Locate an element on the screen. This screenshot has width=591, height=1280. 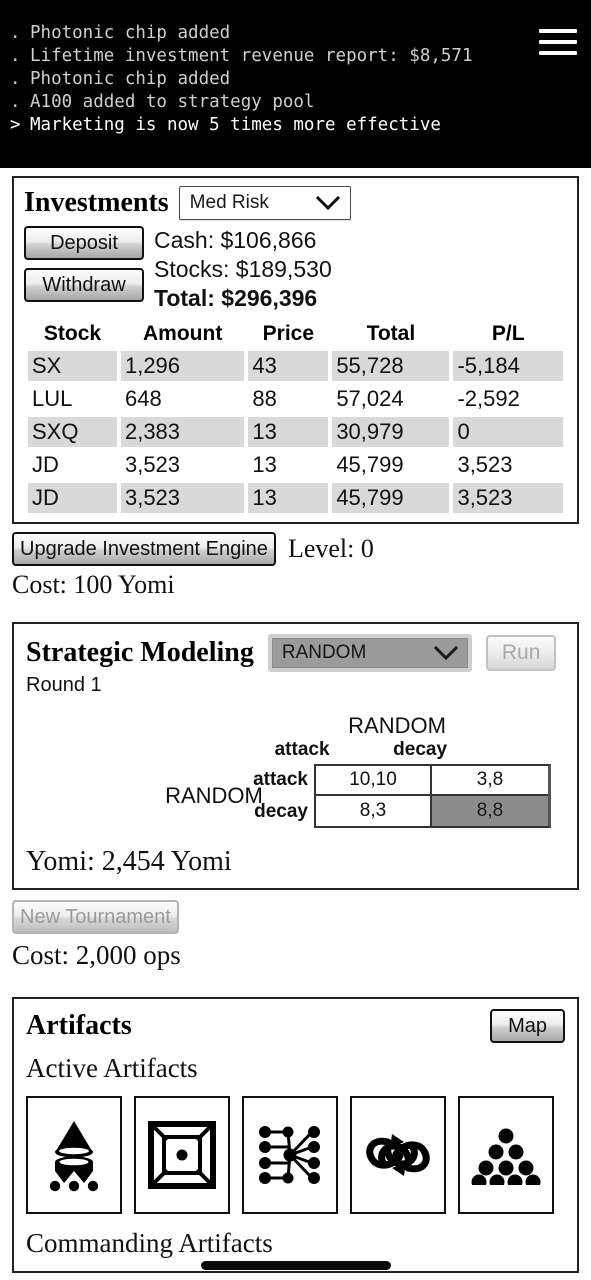
console-line: . A100 added to strategy pool is located at coordinates (300, 102).